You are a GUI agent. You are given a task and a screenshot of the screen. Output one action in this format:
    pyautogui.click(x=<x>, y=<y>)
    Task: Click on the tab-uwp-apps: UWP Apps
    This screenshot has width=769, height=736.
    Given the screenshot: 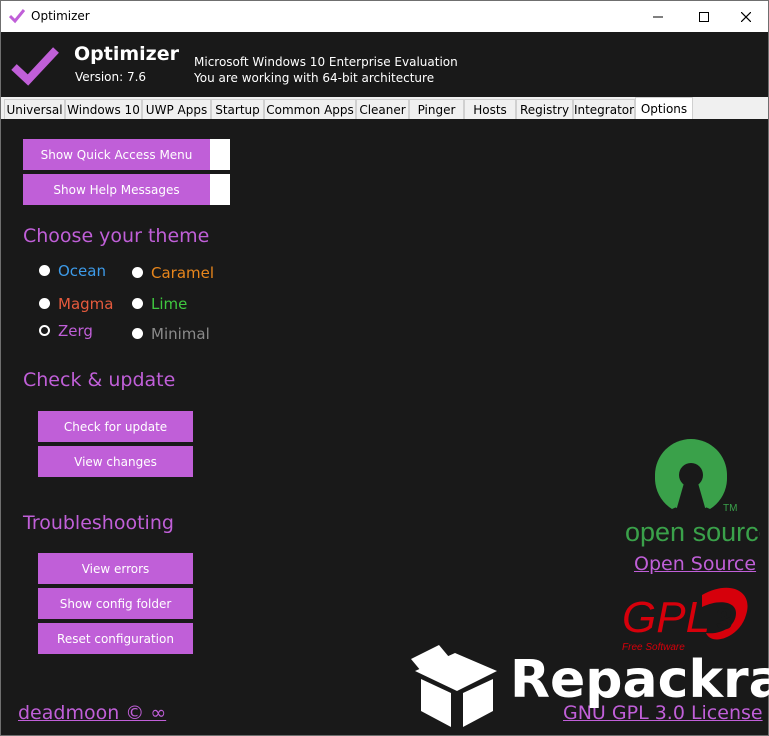 What is the action you would take?
    pyautogui.click(x=176, y=109)
    